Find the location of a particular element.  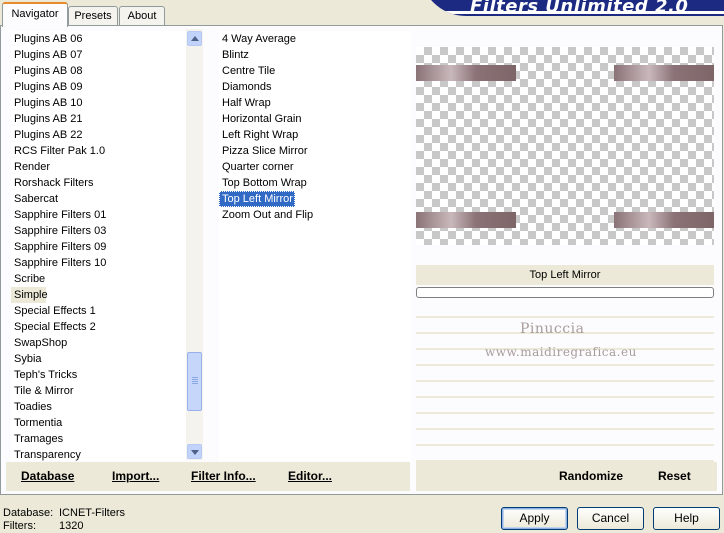

list-item: Sapphire Filters 01 is located at coordinates (98, 215).